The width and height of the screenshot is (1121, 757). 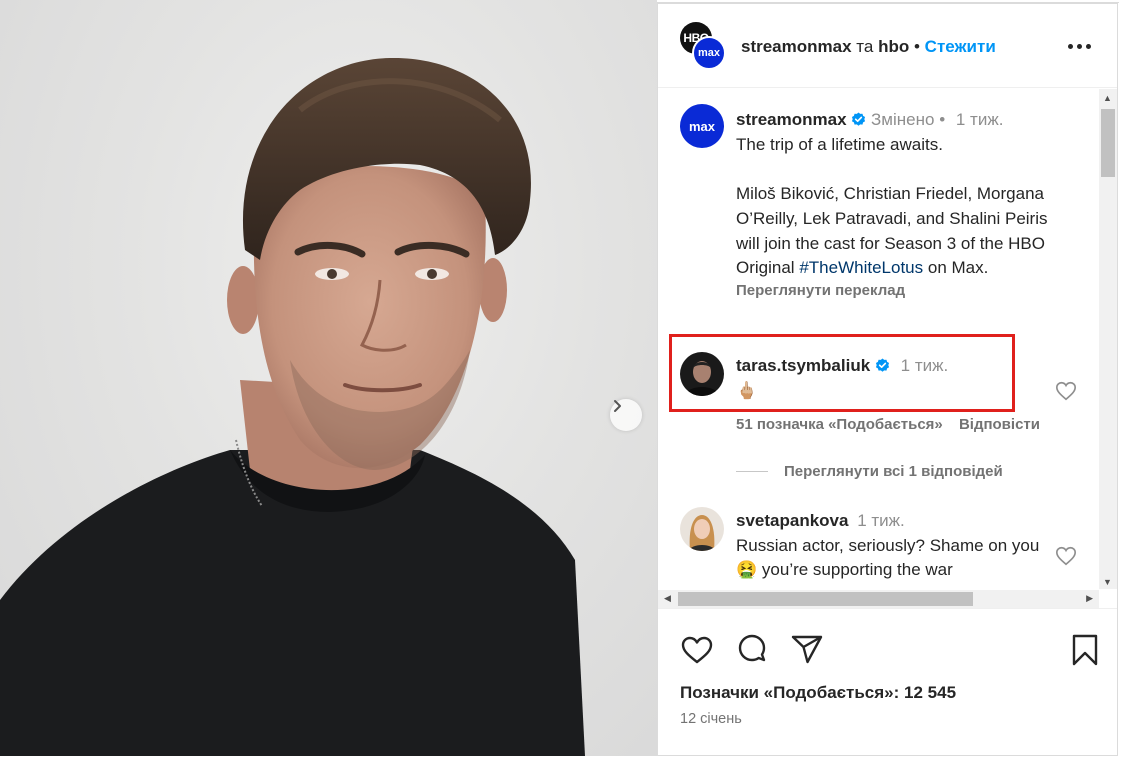 What do you see at coordinates (617, 406) in the screenshot?
I see `chevron-right-icon` at bounding box center [617, 406].